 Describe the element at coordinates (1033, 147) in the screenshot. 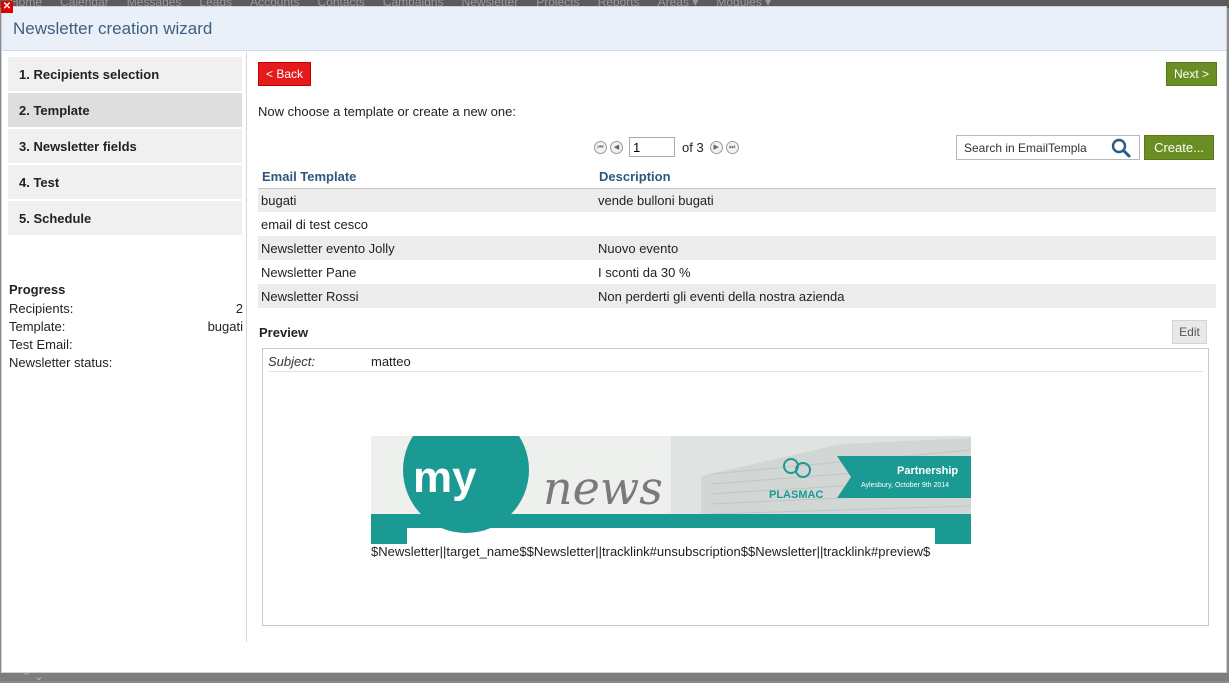

I see `search-input` at that location.